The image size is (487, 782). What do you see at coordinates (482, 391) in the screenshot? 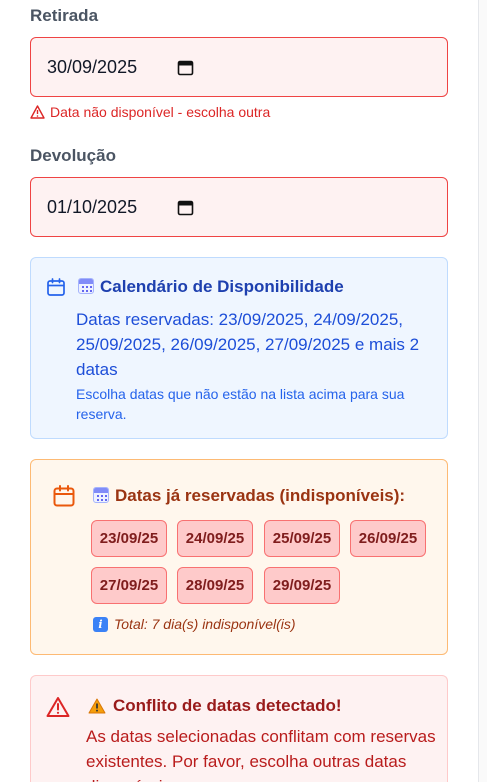
I see `scrollbar-edge` at bounding box center [482, 391].